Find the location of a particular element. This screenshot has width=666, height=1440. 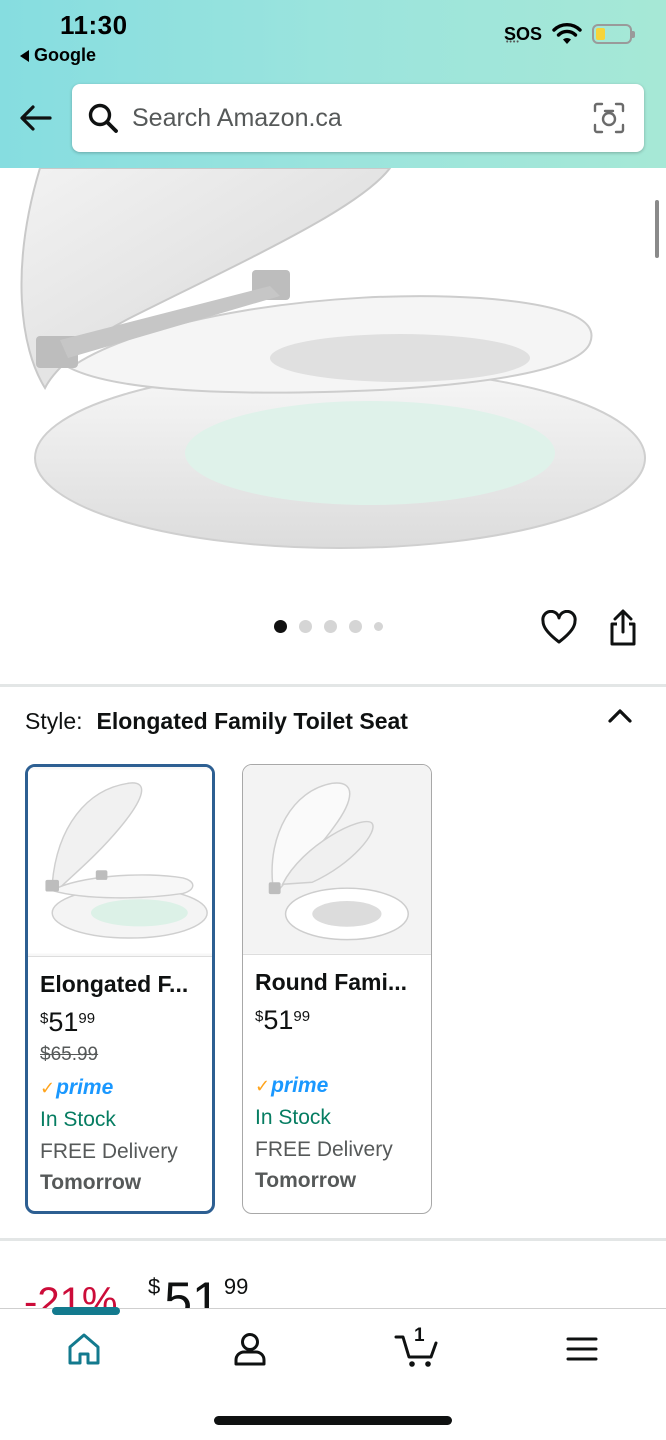

price-block: -21% $ 51 99 is located at coordinates (224, 1290).